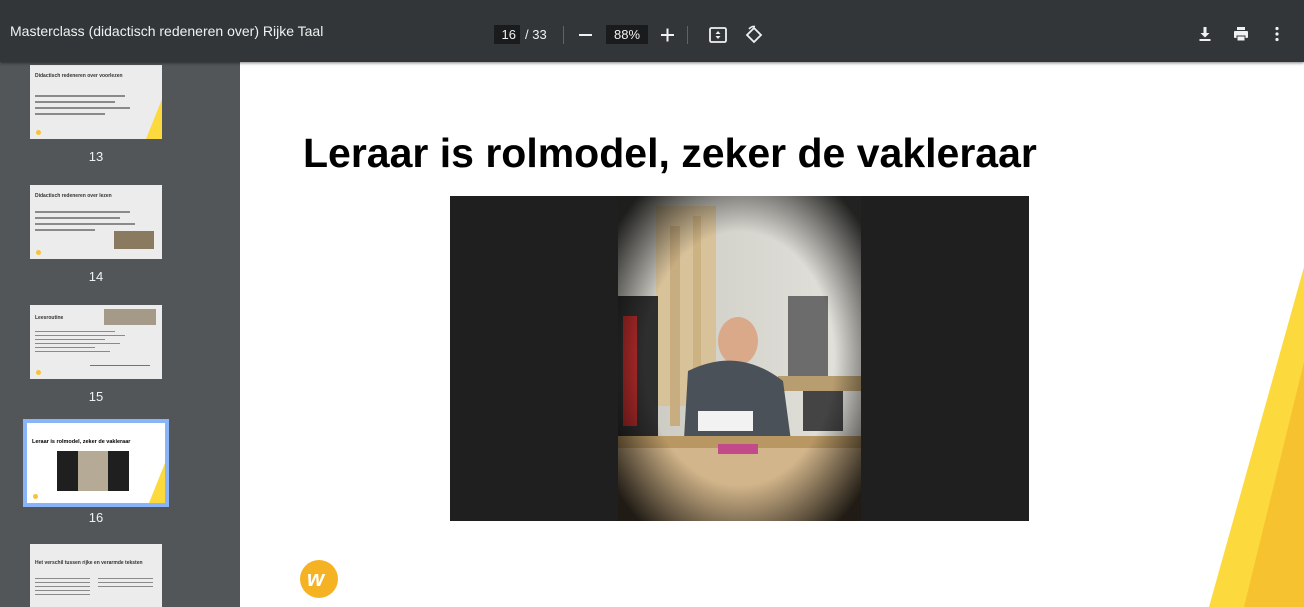 The height and width of the screenshot is (607, 1304). What do you see at coordinates (96, 276) in the screenshot?
I see `thumbnail-page-number: 14` at bounding box center [96, 276].